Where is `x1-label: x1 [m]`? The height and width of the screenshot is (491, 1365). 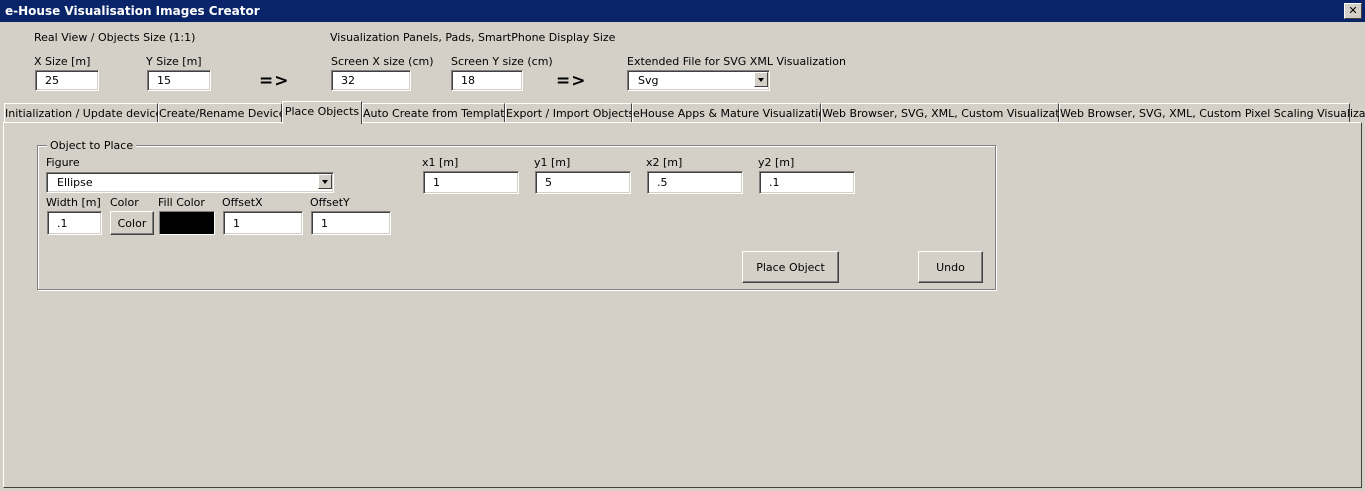
x1-label: x1 [m] is located at coordinates (440, 162).